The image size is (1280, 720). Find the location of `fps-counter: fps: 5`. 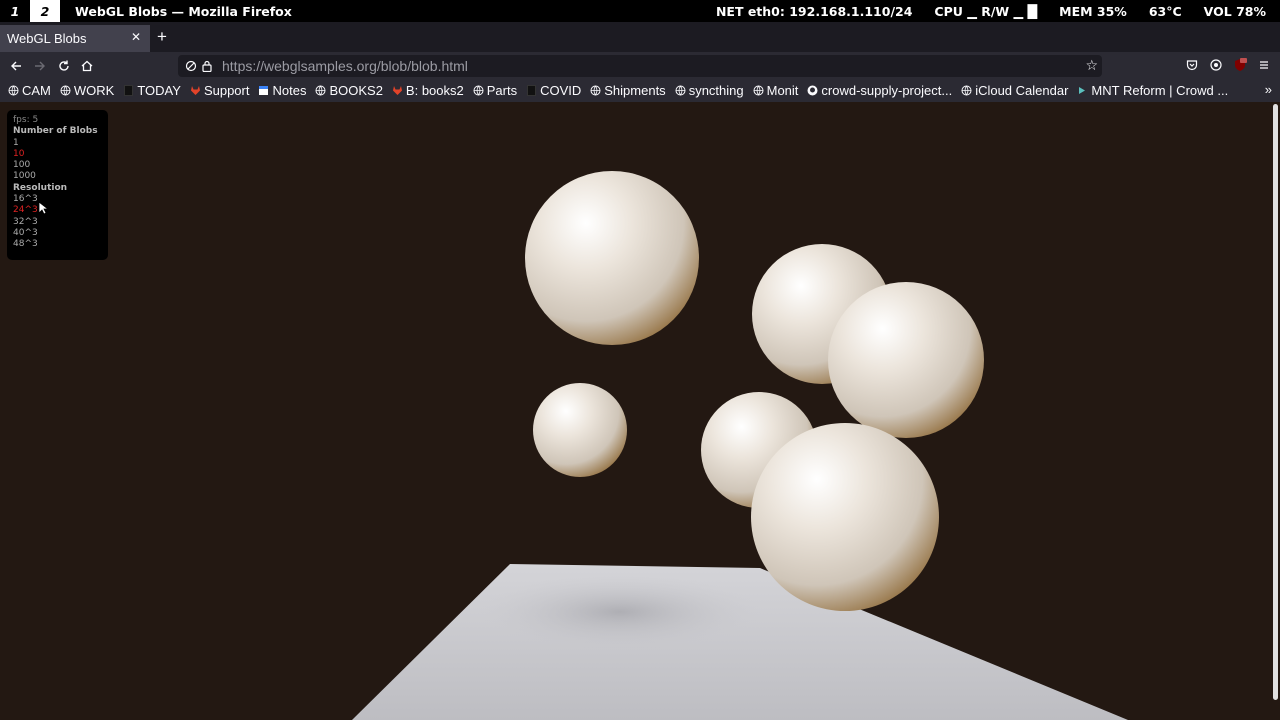

fps-counter: fps: 5 is located at coordinates (26, 120).